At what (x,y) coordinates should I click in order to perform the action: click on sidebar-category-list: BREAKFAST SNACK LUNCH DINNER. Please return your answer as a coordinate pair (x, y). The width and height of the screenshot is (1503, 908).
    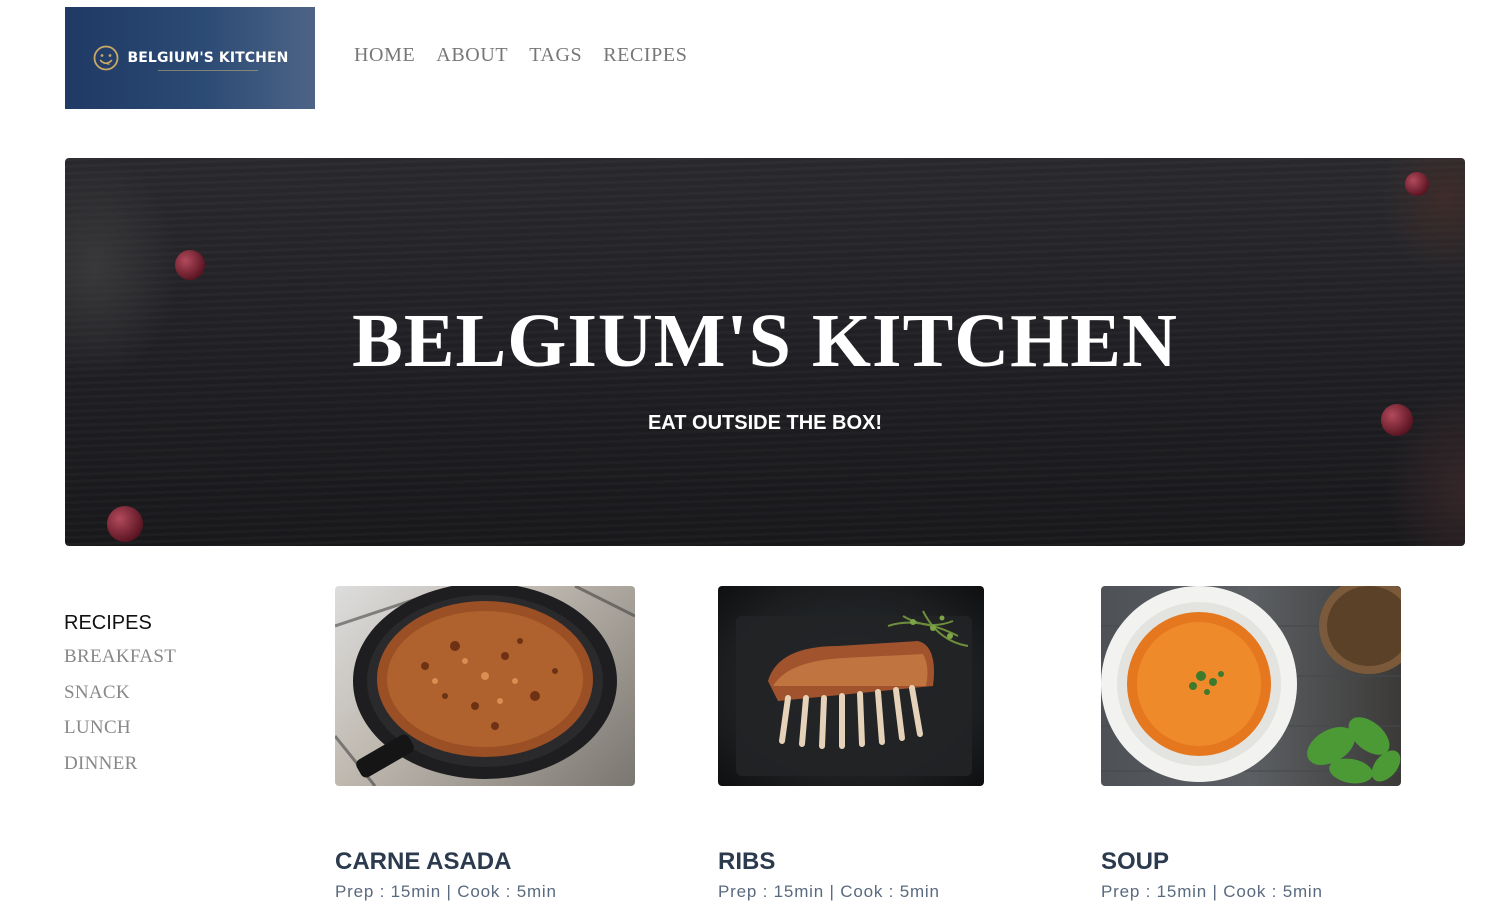
    Looking at the image, I should click on (120, 717).